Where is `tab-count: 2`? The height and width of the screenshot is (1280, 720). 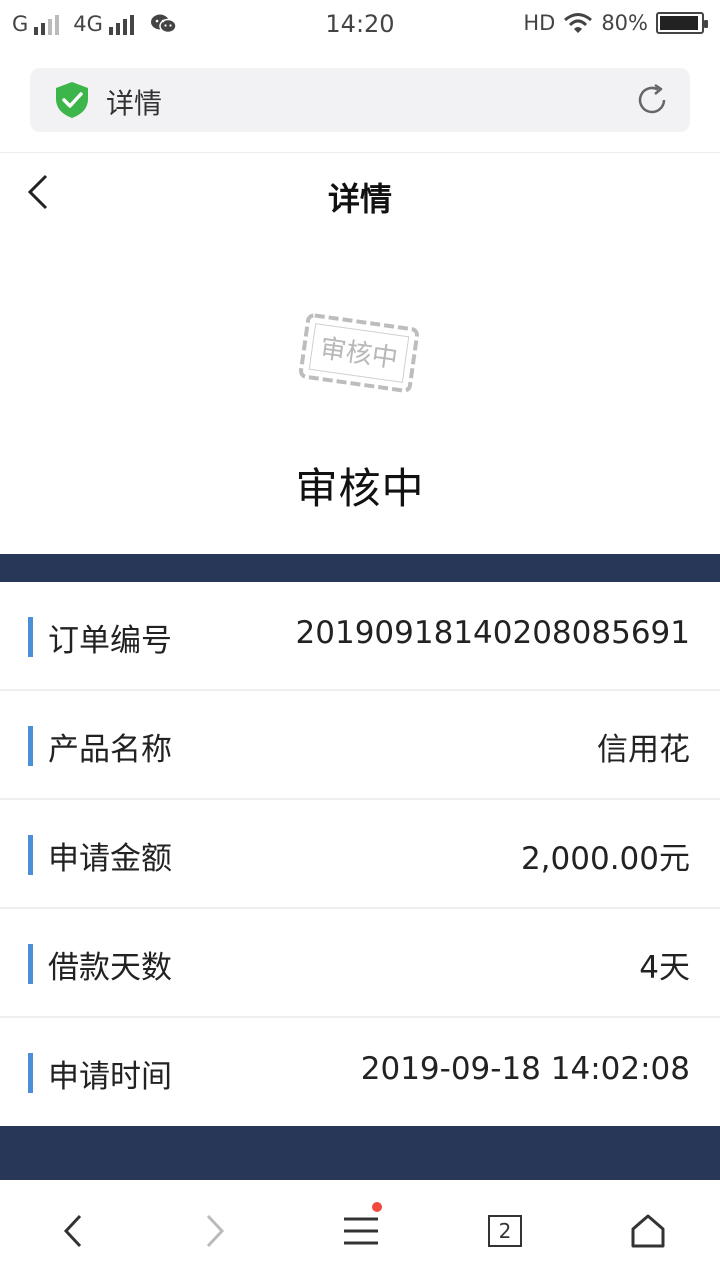
tab-count: 2 is located at coordinates (505, 1231).